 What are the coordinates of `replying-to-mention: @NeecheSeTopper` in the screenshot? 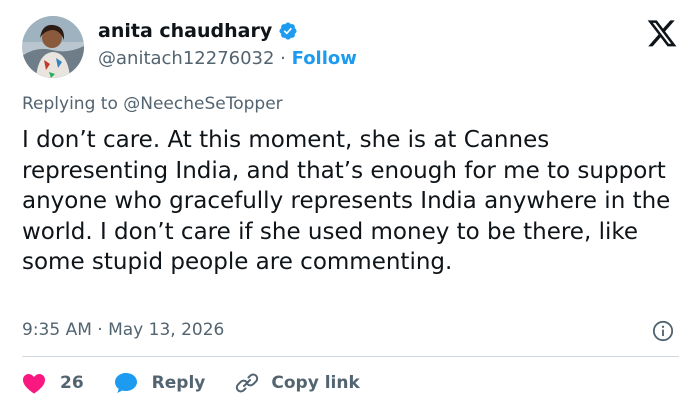 It's located at (202, 104).